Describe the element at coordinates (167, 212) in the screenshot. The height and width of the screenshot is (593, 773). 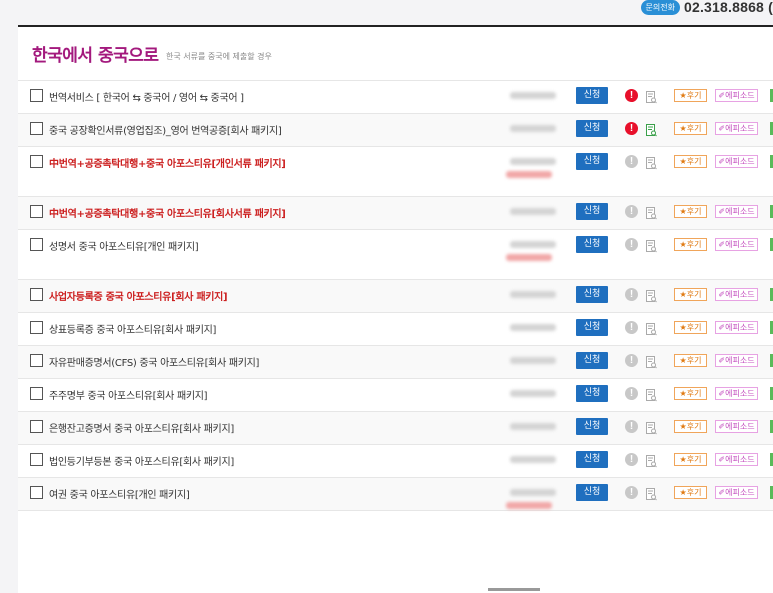
I see `service-name: 中번역+공증촉탁대행+중국 아포스티유[회사서류 패키지]` at that location.